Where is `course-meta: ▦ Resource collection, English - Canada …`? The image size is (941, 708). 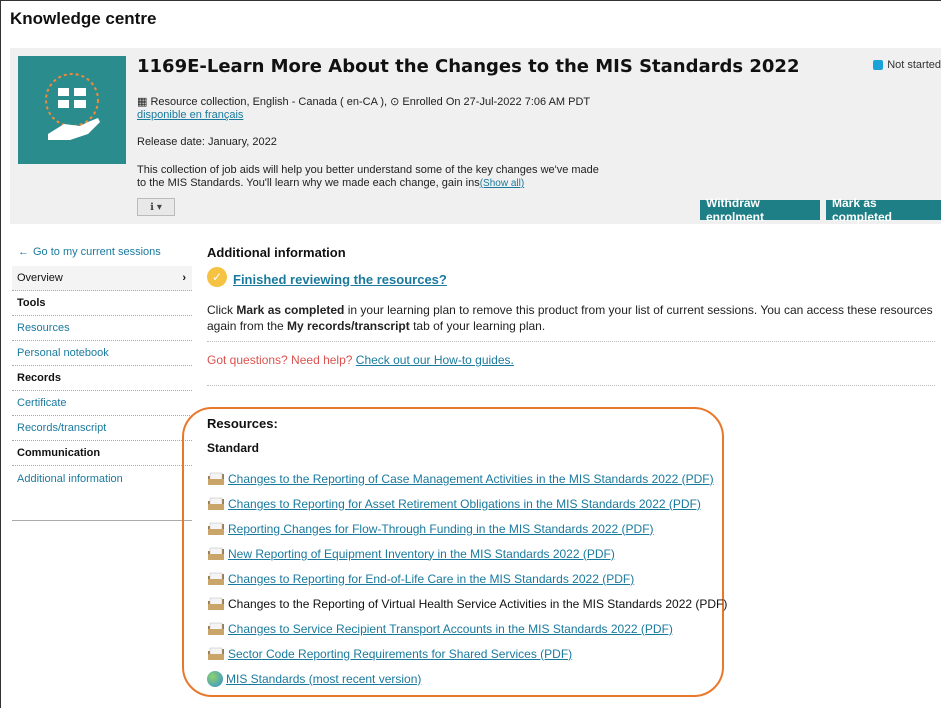
course-meta: ▦ Resource collection, English - Canada … is located at coordinates (363, 109).